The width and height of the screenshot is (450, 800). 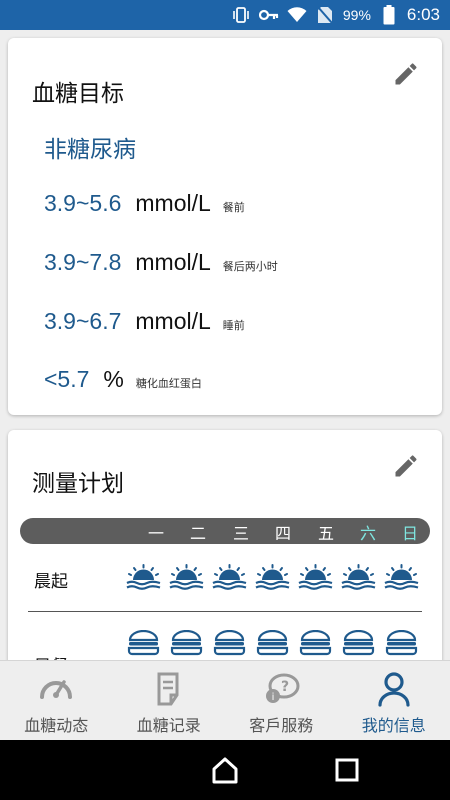 What do you see at coordinates (78, 484) in the screenshot?
I see `plan-card-title: 测量计划` at bounding box center [78, 484].